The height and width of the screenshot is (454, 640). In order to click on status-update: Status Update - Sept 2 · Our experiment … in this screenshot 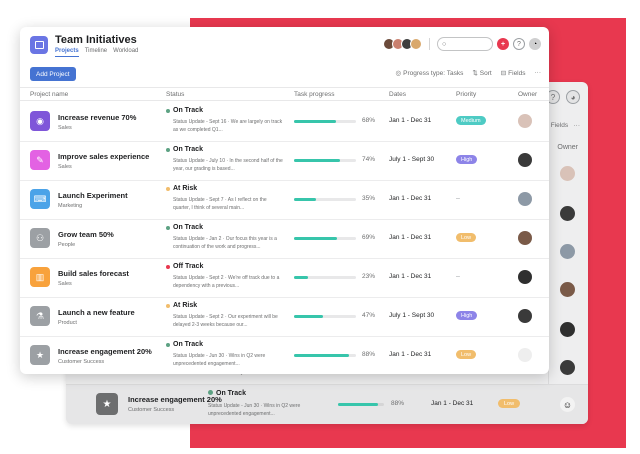, I will do `click(225, 321)`.